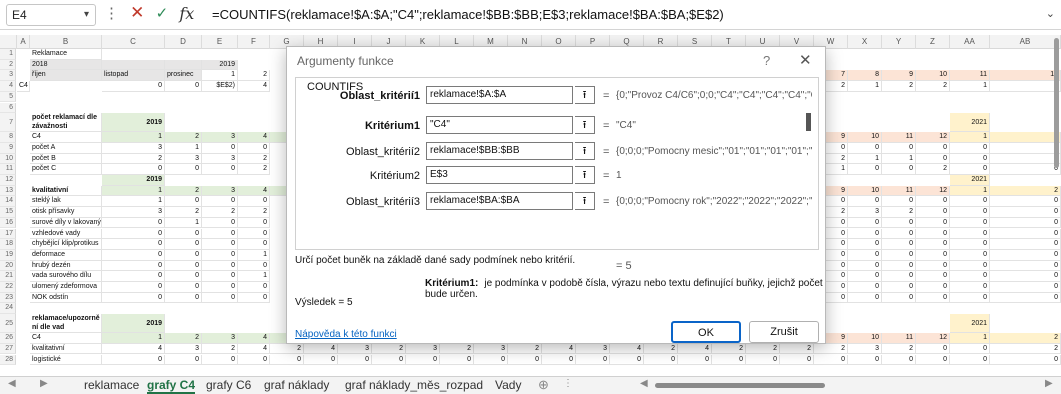 This screenshot has height=394, width=1061. What do you see at coordinates (1049, 383) in the screenshot?
I see `scroll-right-icon: ▶` at bounding box center [1049, 383].